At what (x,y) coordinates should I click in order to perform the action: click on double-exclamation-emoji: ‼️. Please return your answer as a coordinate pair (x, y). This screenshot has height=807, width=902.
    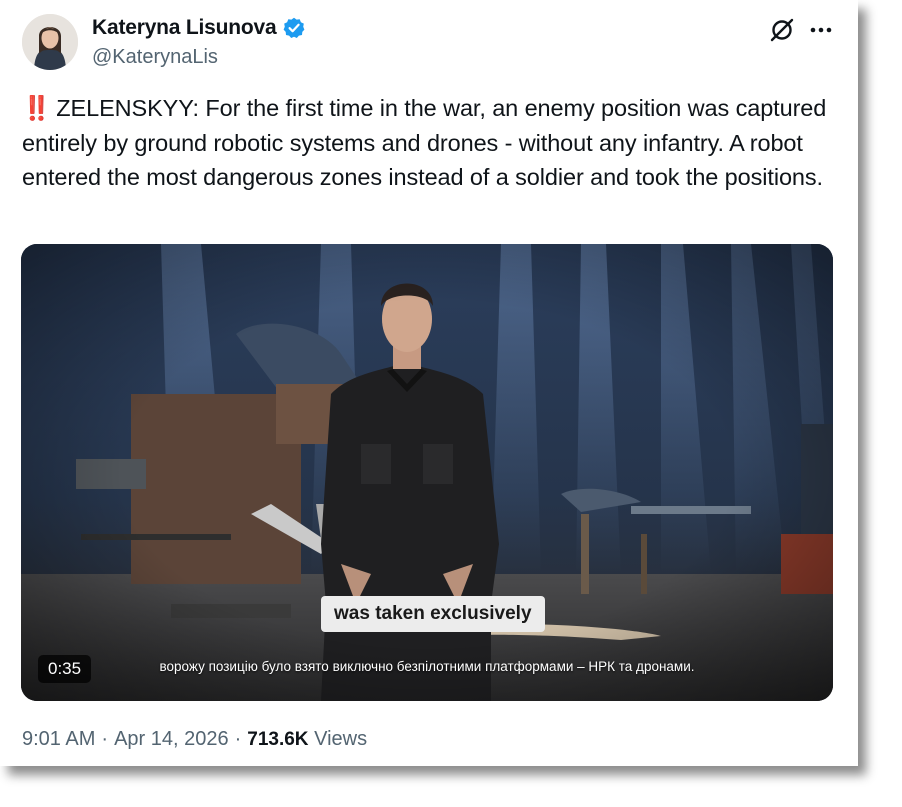
    Looking at the image, I should click on (36, 108).